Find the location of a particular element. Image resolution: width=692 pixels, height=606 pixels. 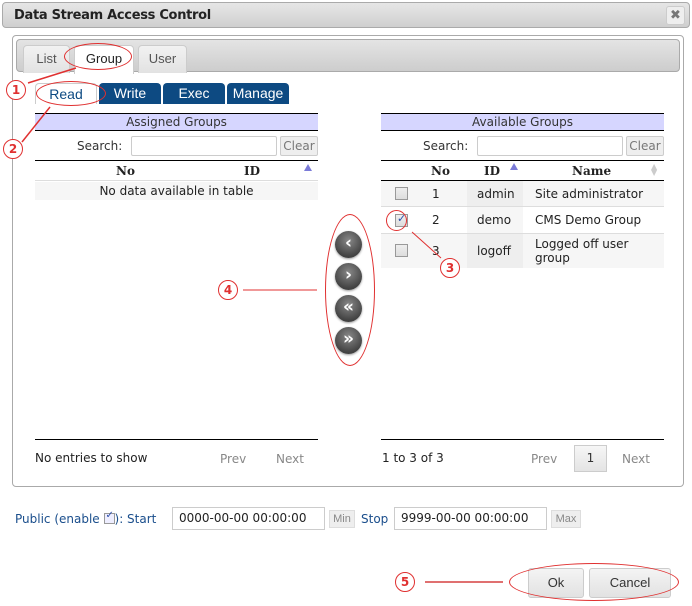

start-datetime-input: 0000-00-00 00:00:00 is located at coordinates (248, 518).